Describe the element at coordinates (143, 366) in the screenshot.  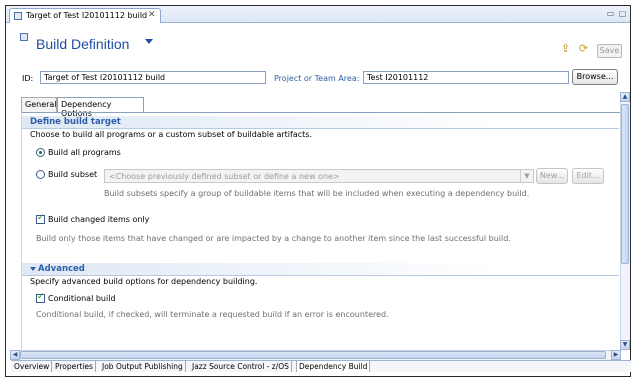
I see `tab-job-output-publishing: Job Output Publishing` at that location.